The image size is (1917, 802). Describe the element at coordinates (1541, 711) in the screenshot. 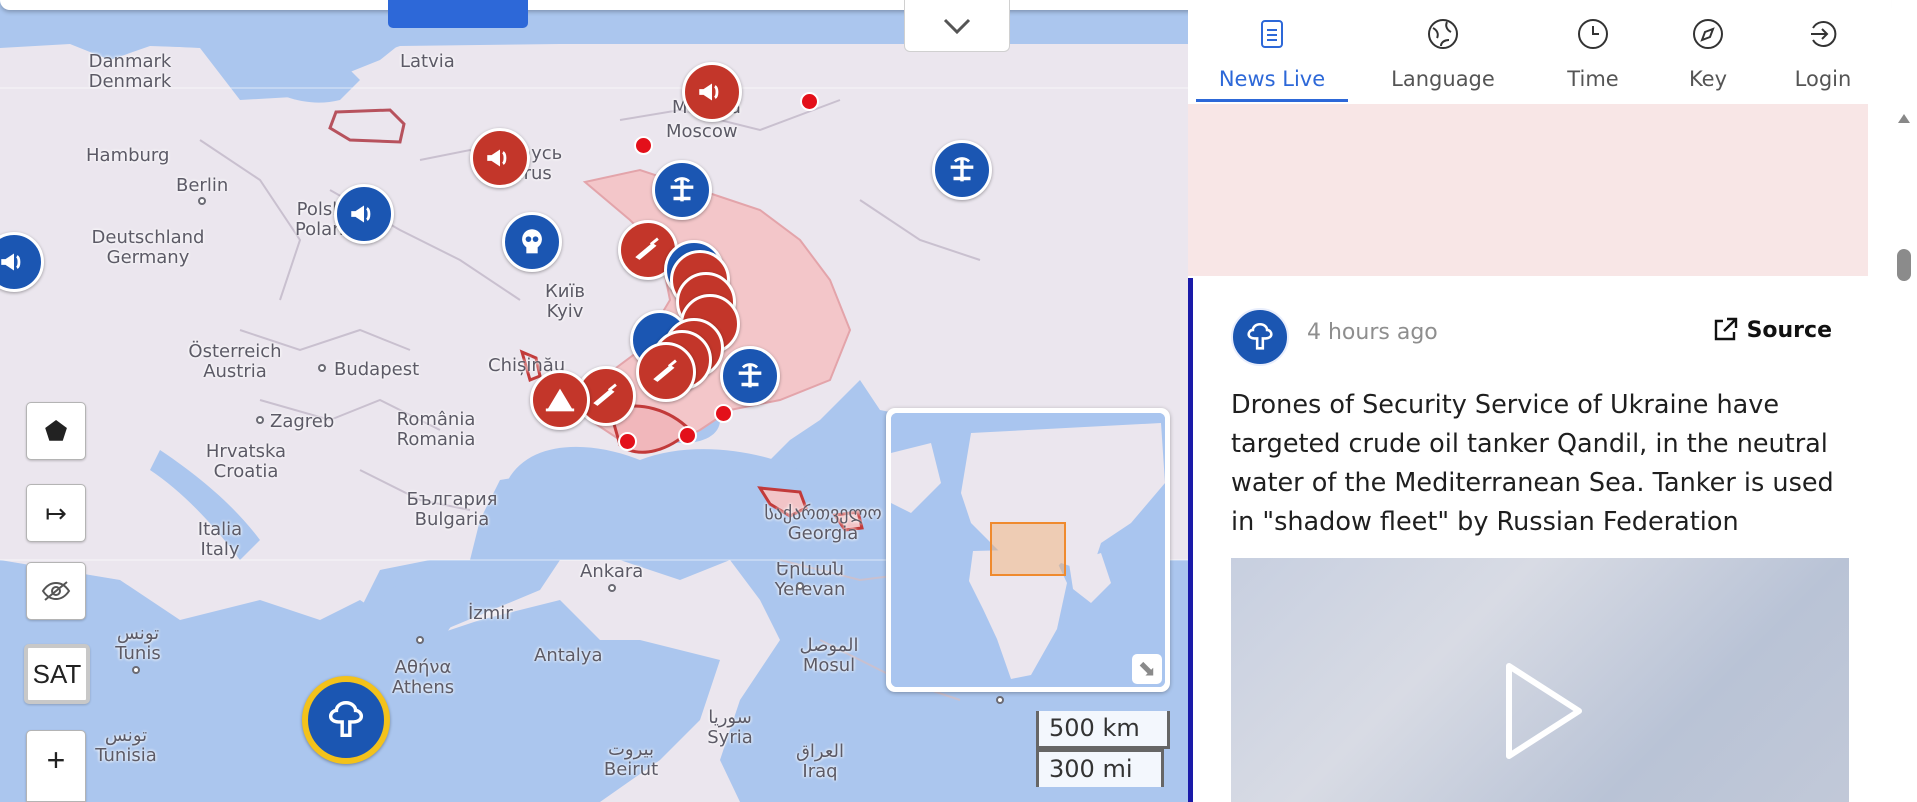

I see `play-icon` at that location.